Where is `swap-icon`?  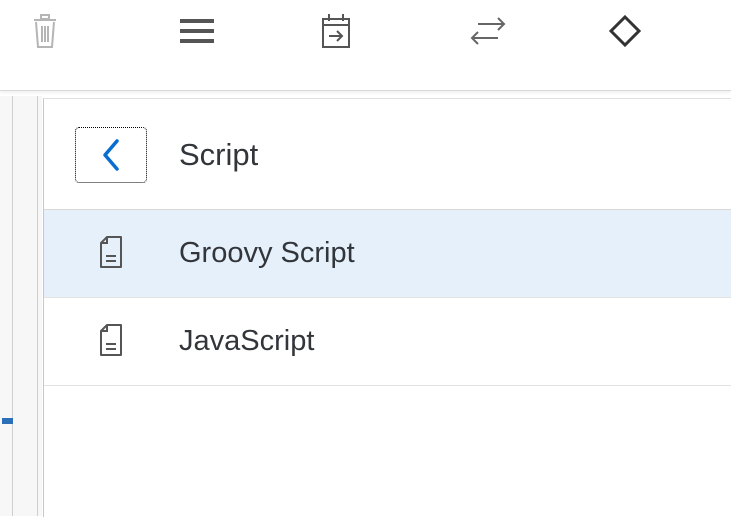
swap-icon is located at coordinates (488, 31).